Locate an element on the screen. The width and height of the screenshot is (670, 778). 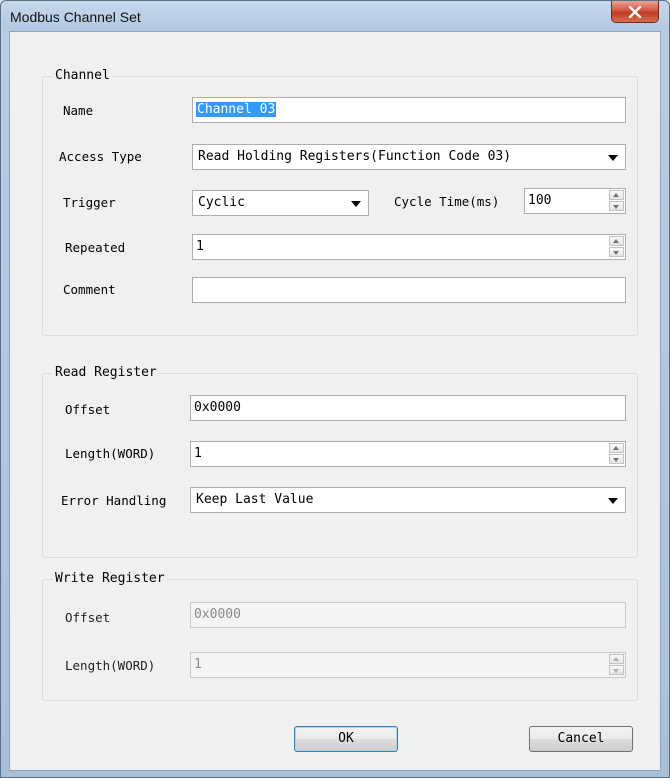
read-length-value: 1 is located at coordinates (198, 453).